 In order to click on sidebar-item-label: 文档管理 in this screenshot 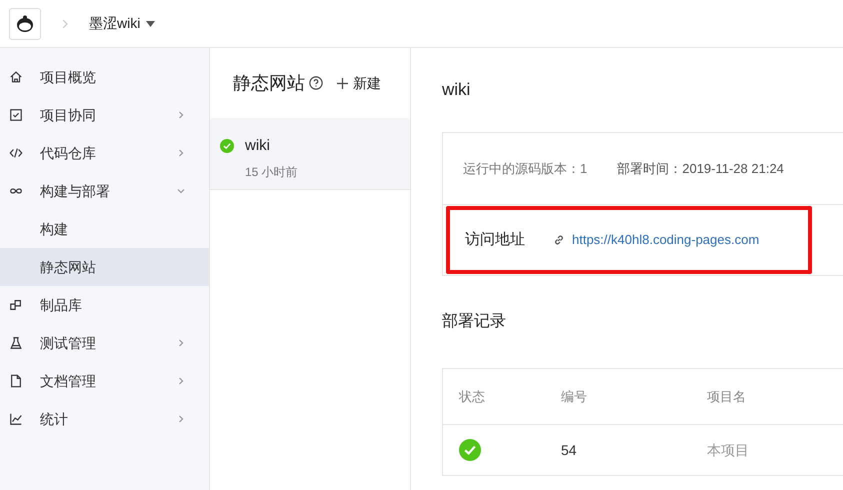, I will do `click(68, 381)`.